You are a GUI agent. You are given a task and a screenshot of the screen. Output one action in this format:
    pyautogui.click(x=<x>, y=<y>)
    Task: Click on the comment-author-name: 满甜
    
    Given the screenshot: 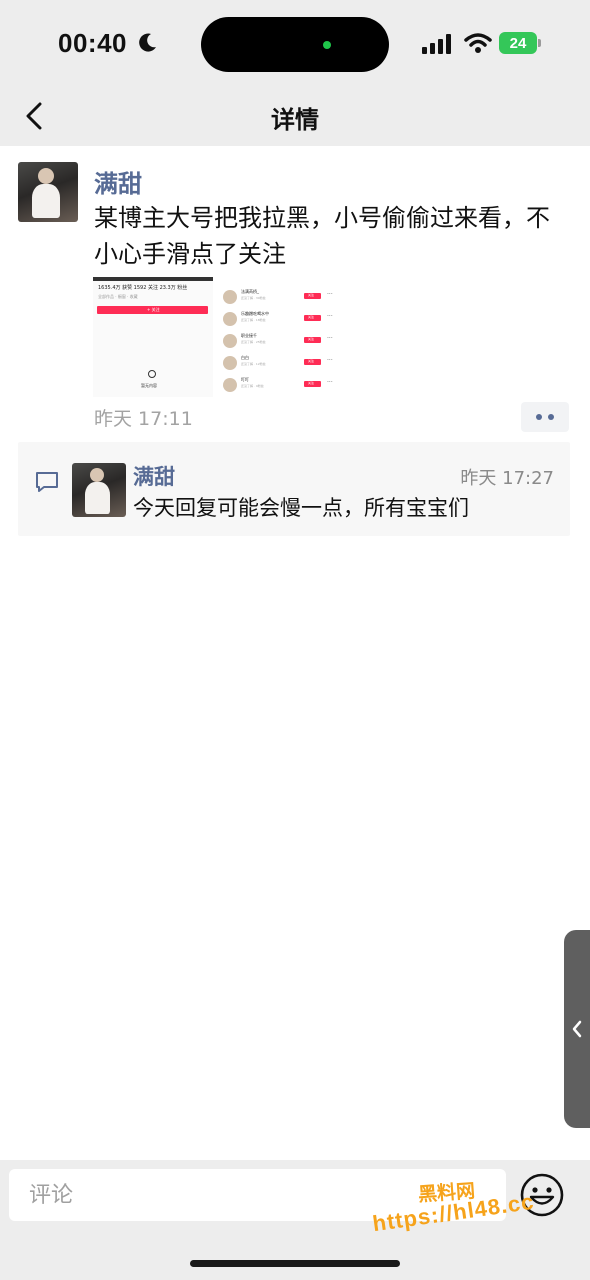 What is the action you would take?
    pyautogui.click(x=154, y=476)
    